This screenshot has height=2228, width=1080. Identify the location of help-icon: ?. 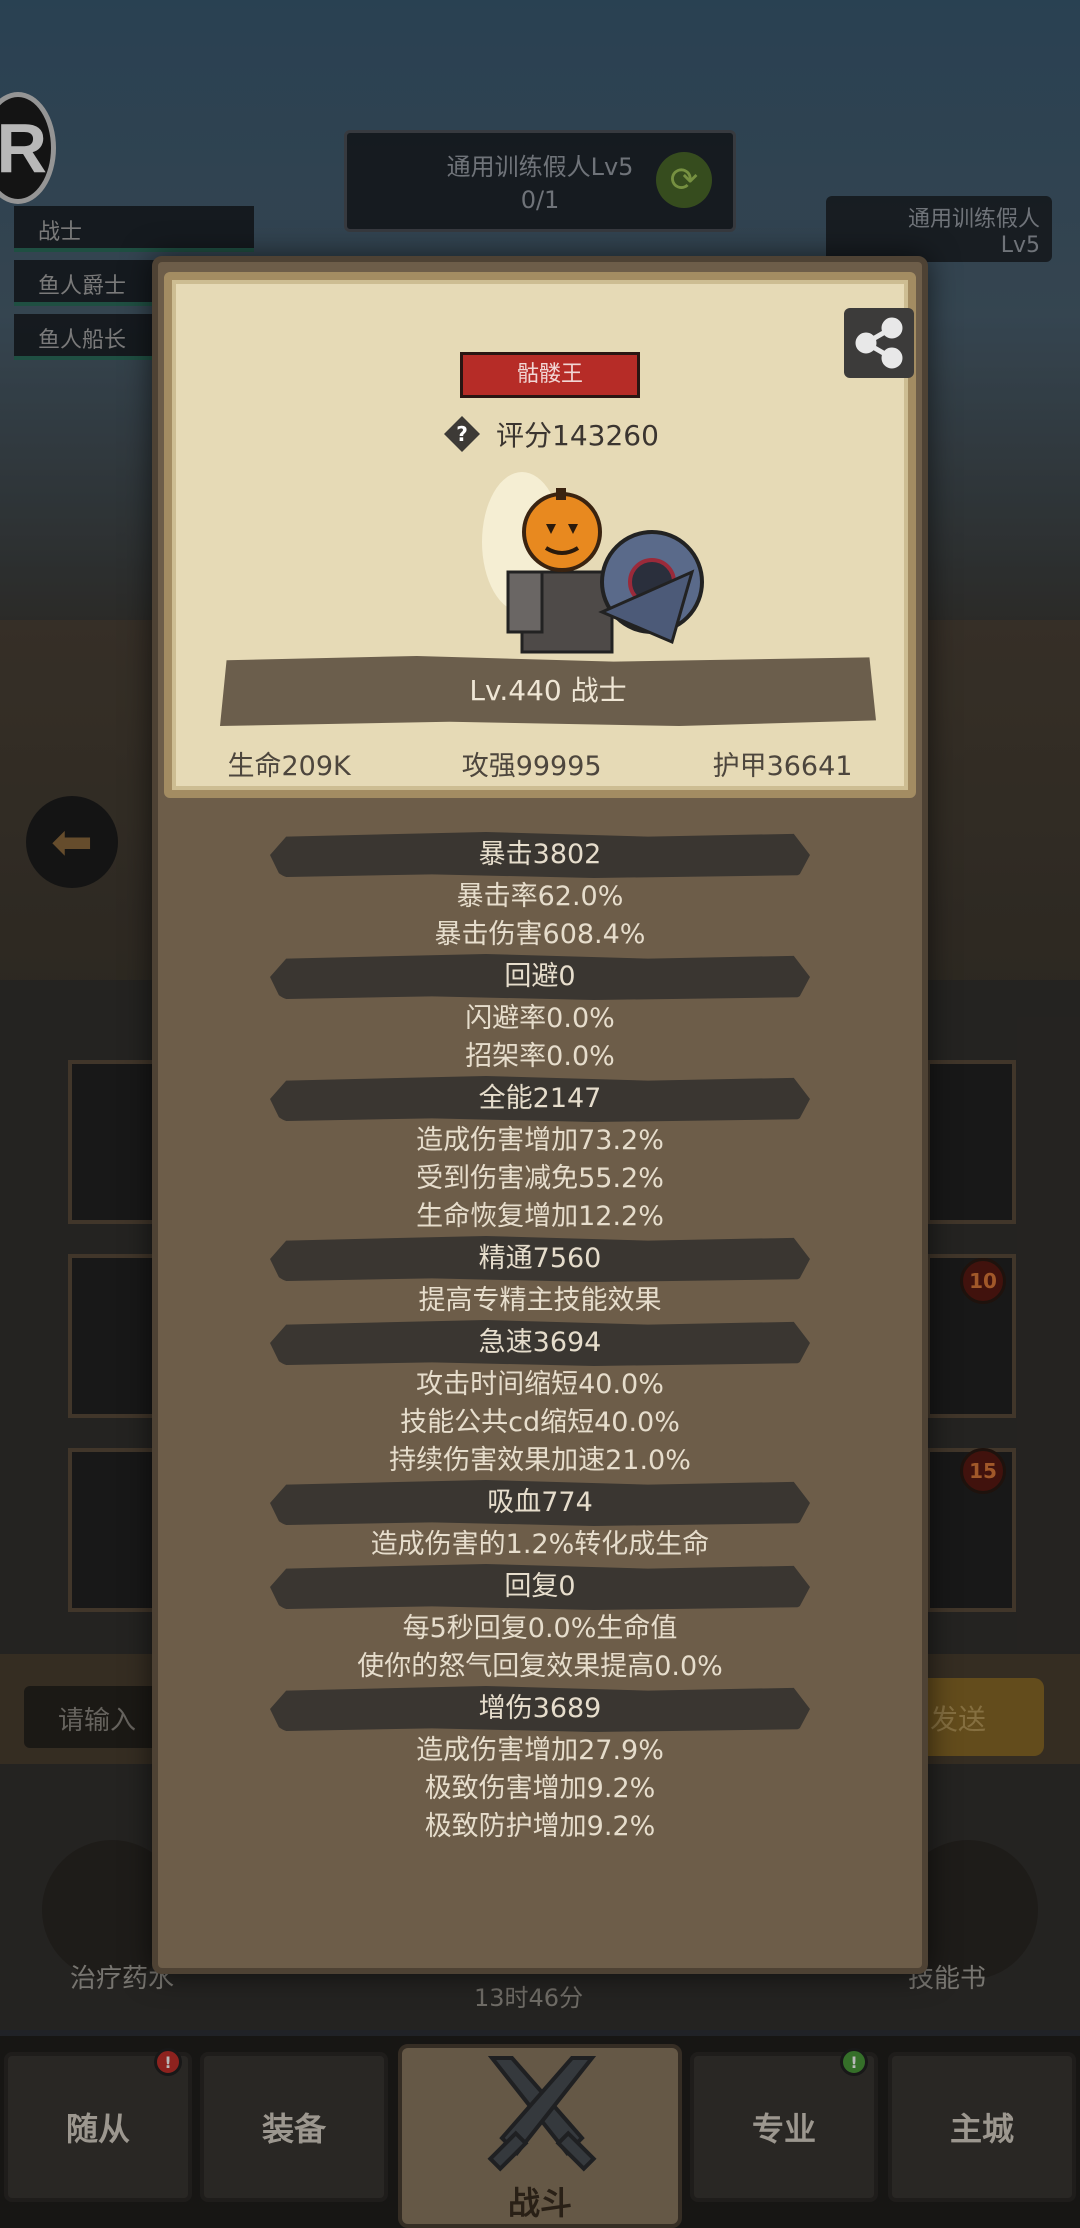
(462, 434).